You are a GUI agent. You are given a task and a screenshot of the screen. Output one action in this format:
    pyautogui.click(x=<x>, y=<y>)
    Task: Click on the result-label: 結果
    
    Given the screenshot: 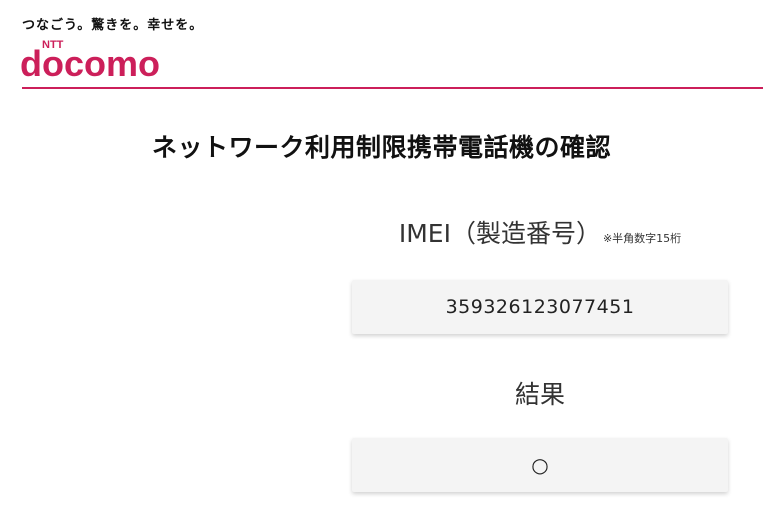 What is the action you would take?
    pyautogui.click(x=539, y=394)
    